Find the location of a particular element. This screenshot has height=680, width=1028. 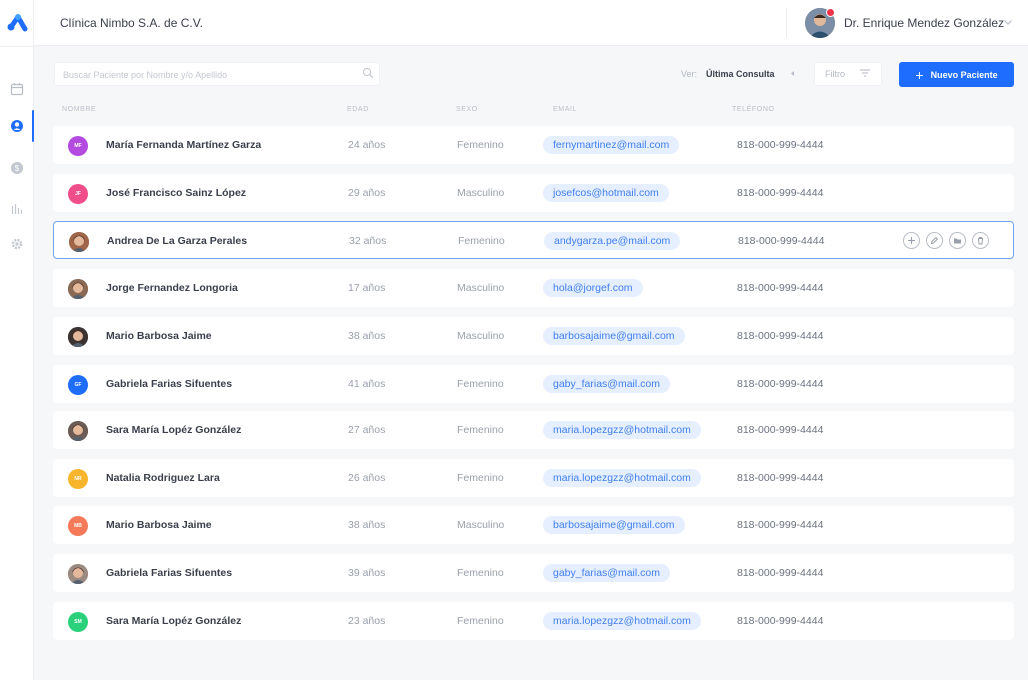

stats-icon is located at coordinates (17, 209).